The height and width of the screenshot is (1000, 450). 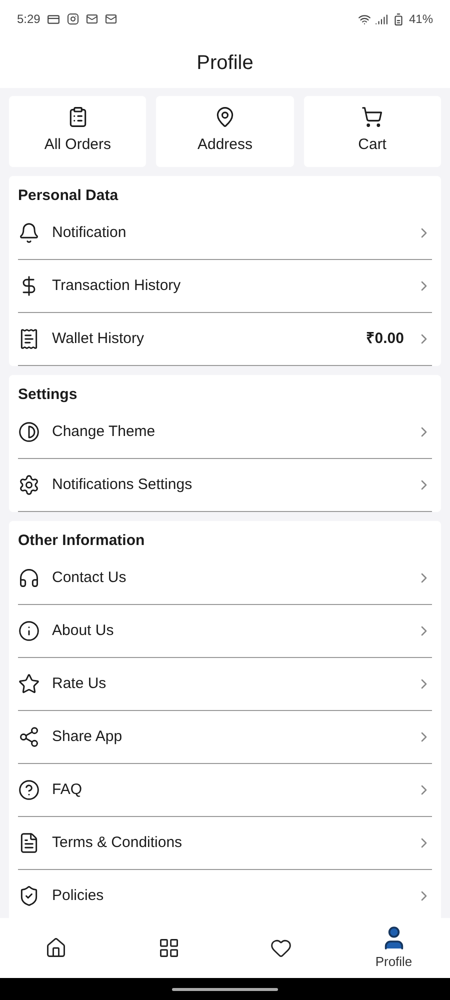 I want to click on section-title: Personal Data, so click(x=69, y=196).